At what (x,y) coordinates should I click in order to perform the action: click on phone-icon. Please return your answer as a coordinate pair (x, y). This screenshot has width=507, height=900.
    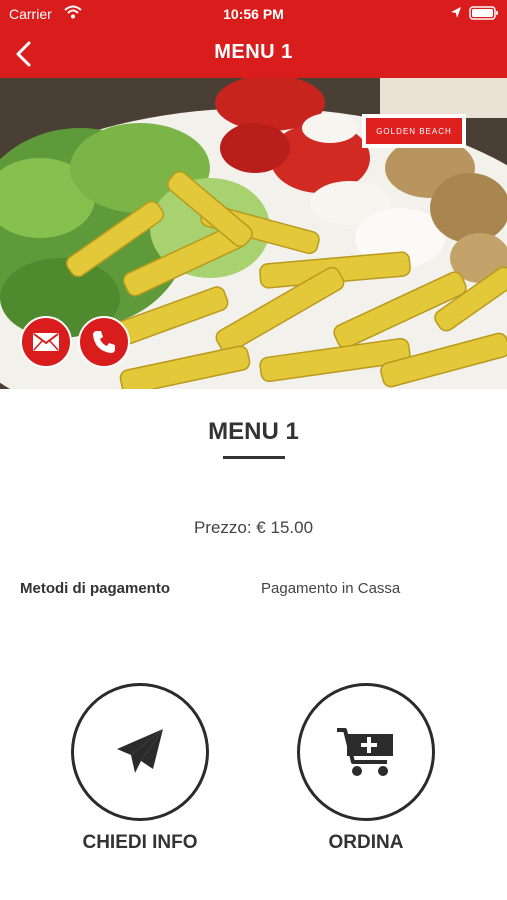
    Looking at the image, I should click on (104, 342).